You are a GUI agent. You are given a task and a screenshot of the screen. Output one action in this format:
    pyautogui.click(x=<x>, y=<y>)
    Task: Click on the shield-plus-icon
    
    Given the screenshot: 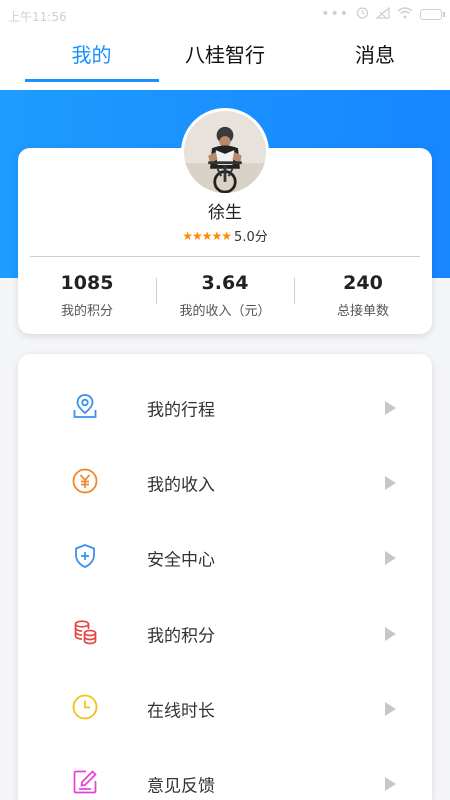 What is the action you would take?
    pyautogui.click(x=85, y=556)
    